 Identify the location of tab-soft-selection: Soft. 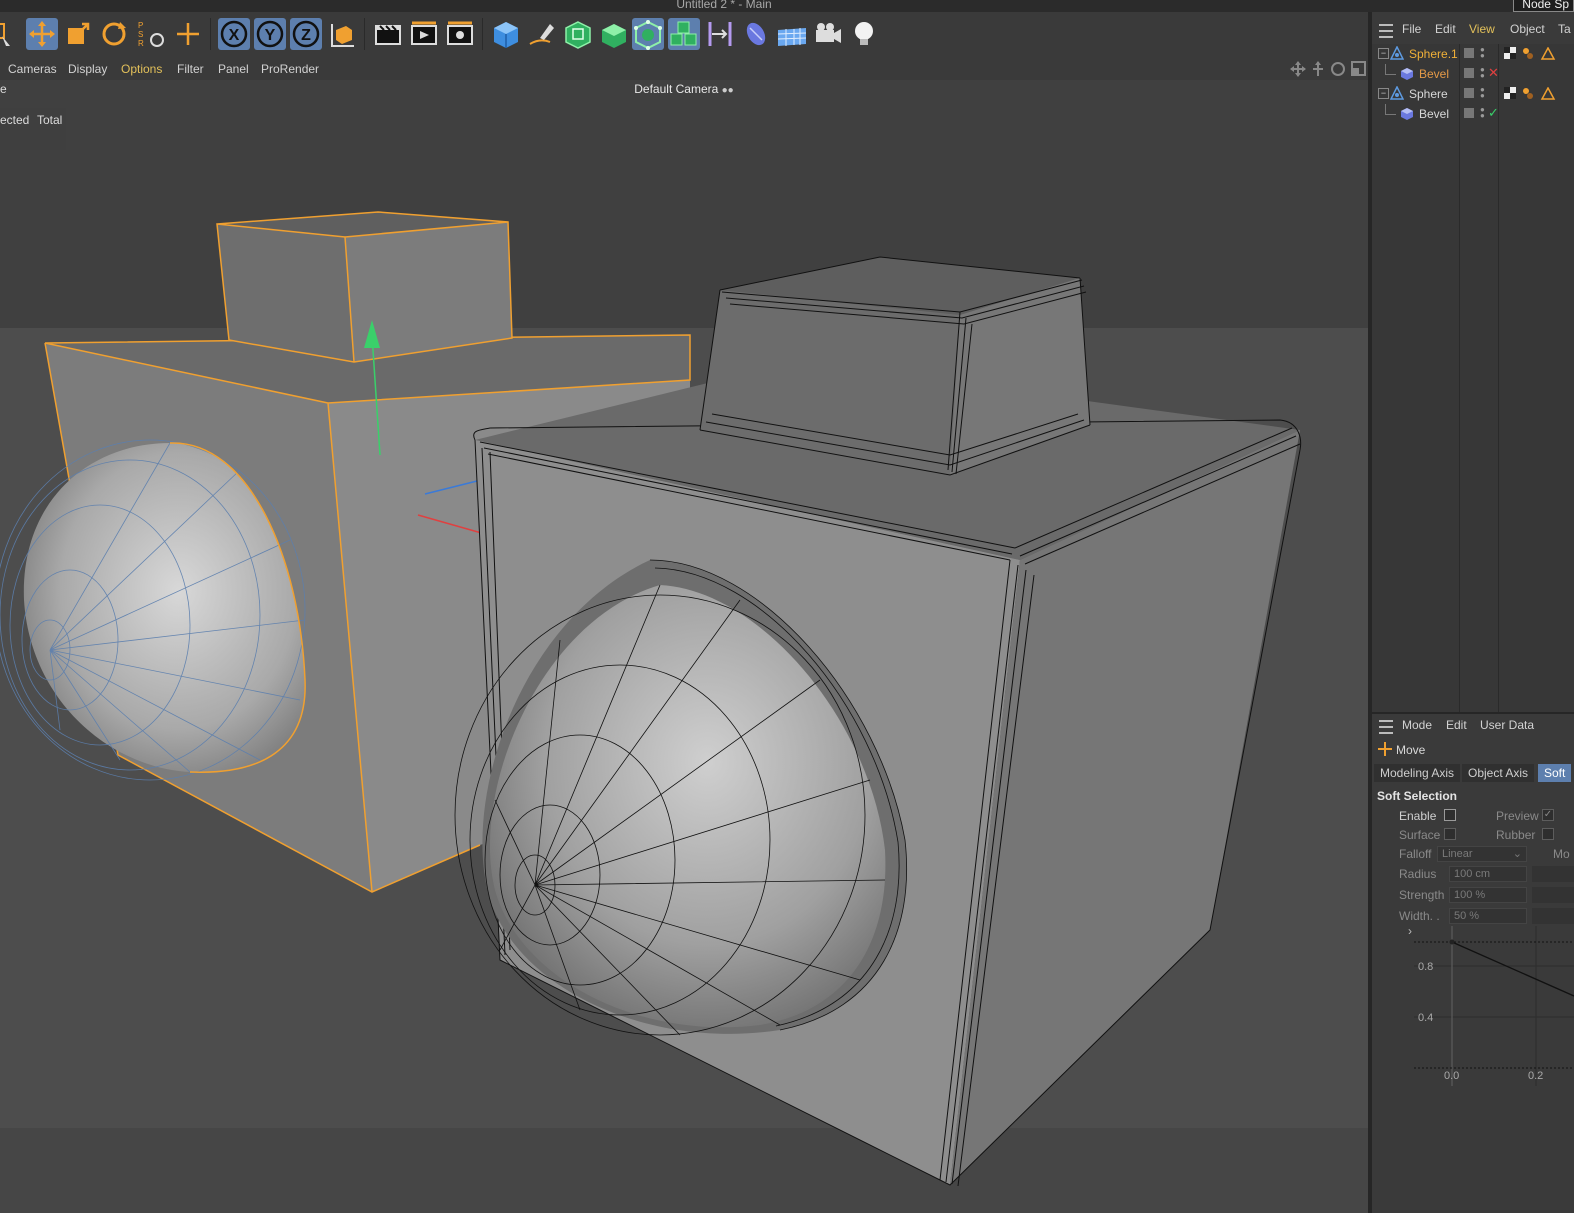
(1555, 773).